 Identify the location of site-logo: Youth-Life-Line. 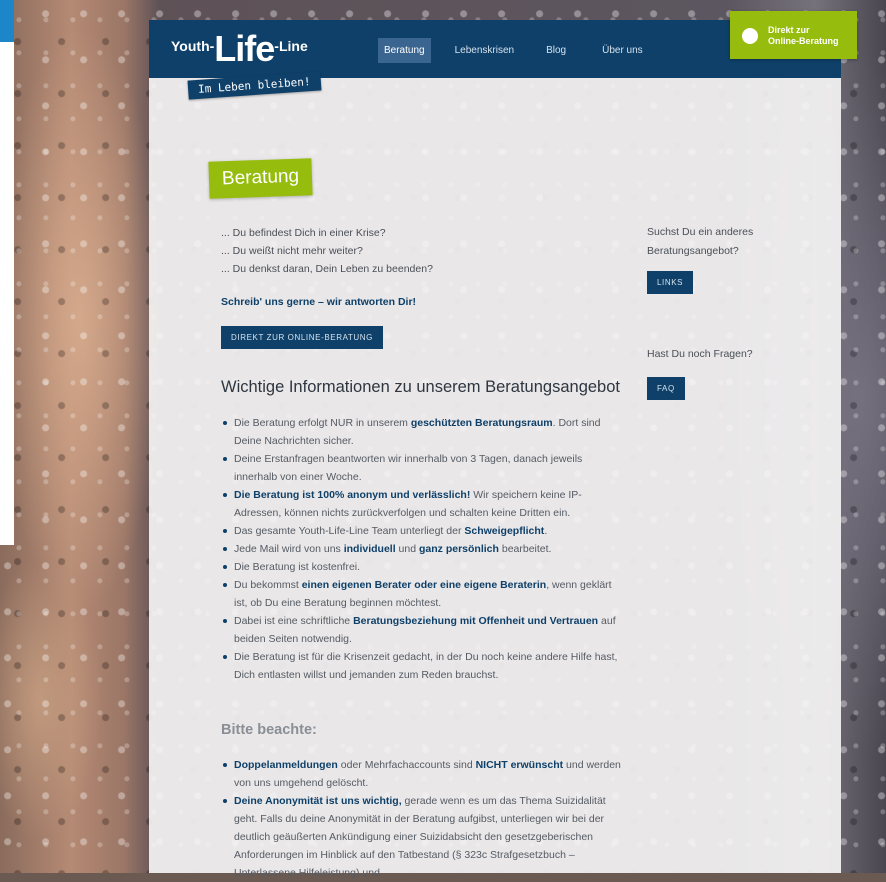
(239, 49).